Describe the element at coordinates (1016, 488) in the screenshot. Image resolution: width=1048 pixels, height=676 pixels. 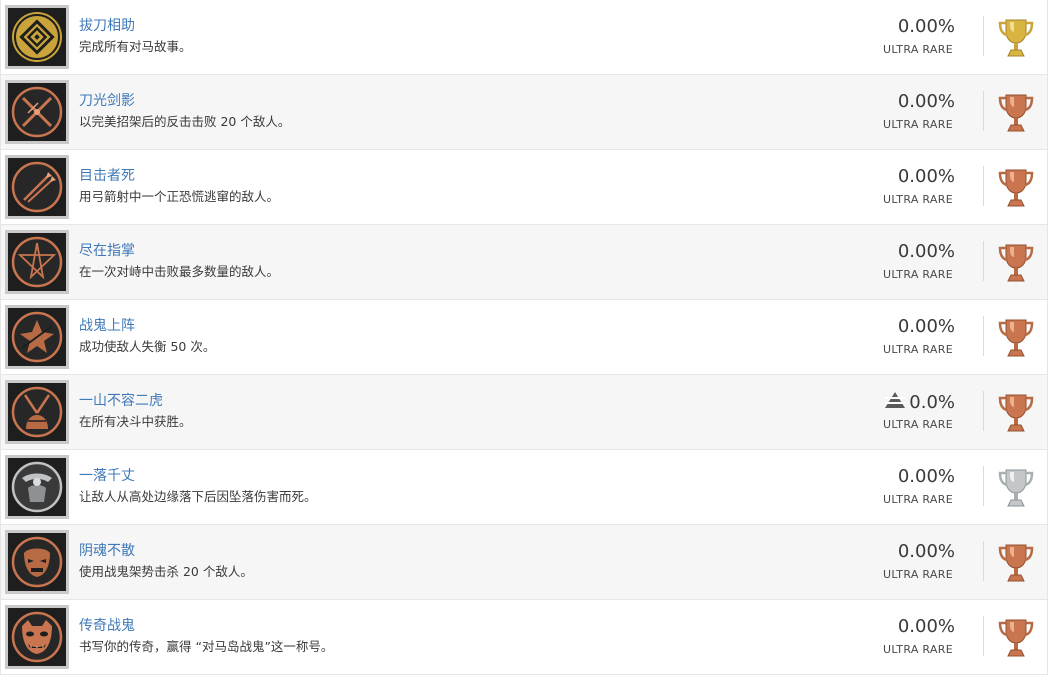
I see `silver-trophy-icon` at that location.